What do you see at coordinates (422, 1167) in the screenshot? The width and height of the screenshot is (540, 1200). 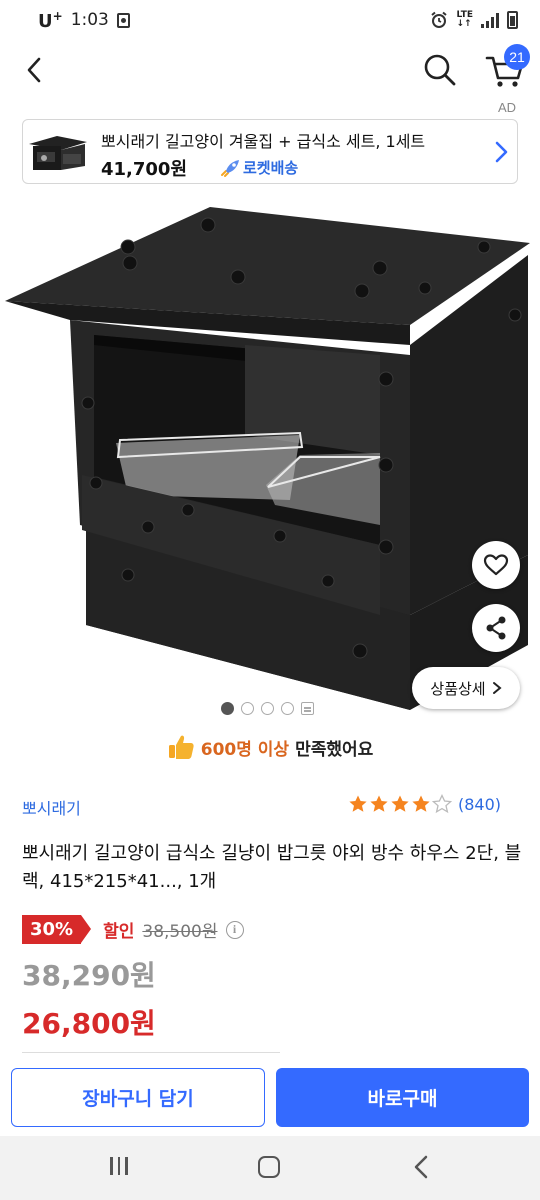 I see `system-back-button` at bounding box center [422, 1167].